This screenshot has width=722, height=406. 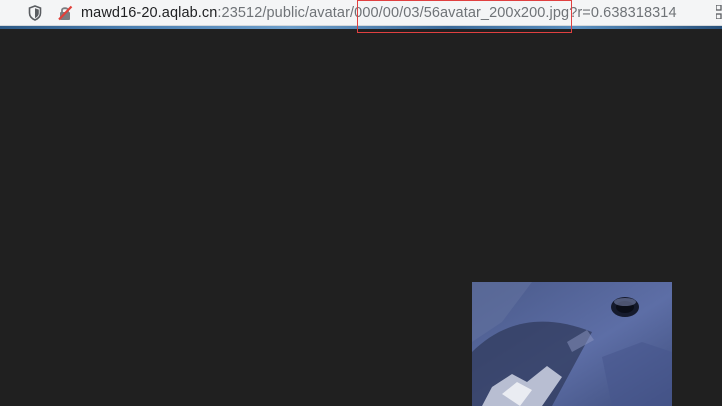 What do you see at coordinates (572, 344) in the screenshot?
I see `avatar-image` at bounding box center [572, 344].